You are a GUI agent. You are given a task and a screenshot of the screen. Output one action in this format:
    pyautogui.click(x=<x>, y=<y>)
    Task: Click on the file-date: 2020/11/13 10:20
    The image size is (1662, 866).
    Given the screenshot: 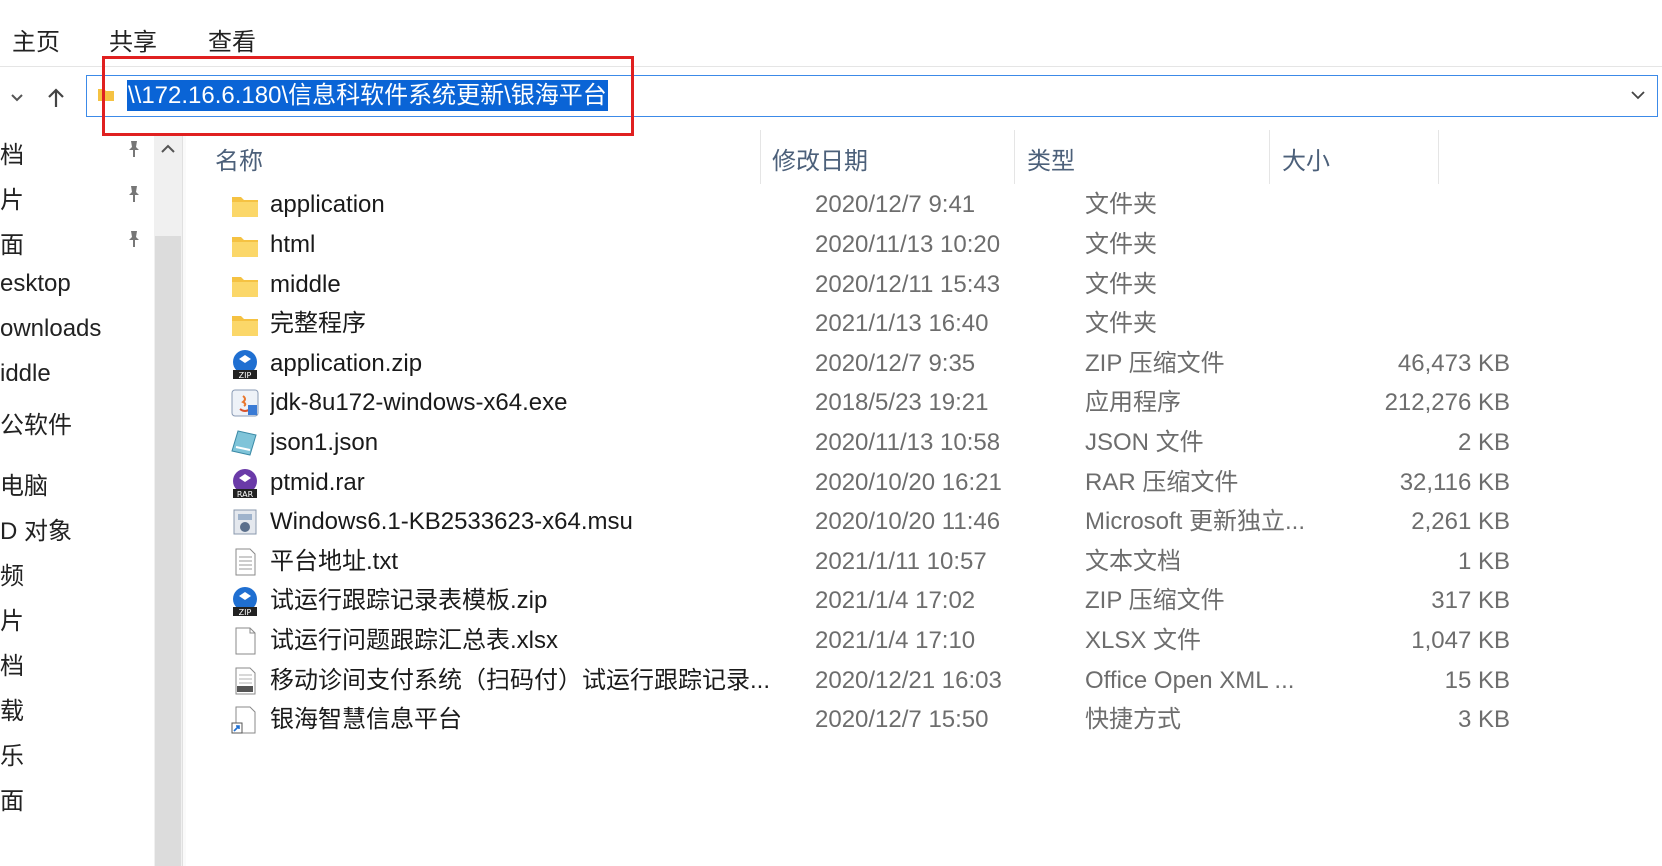 What is the action you would take?
    pyautogui.click(x=908, y=244)
    